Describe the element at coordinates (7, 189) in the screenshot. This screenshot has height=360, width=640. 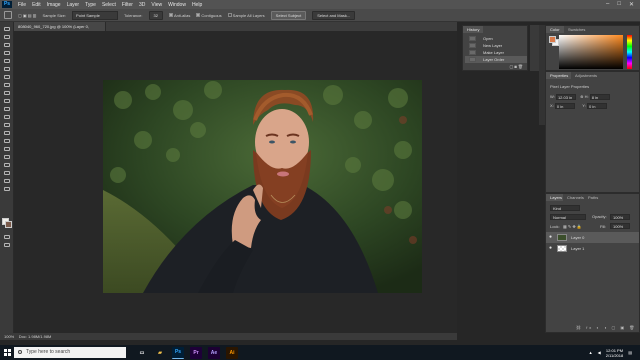
I see `extra-tools-icon` at that location.